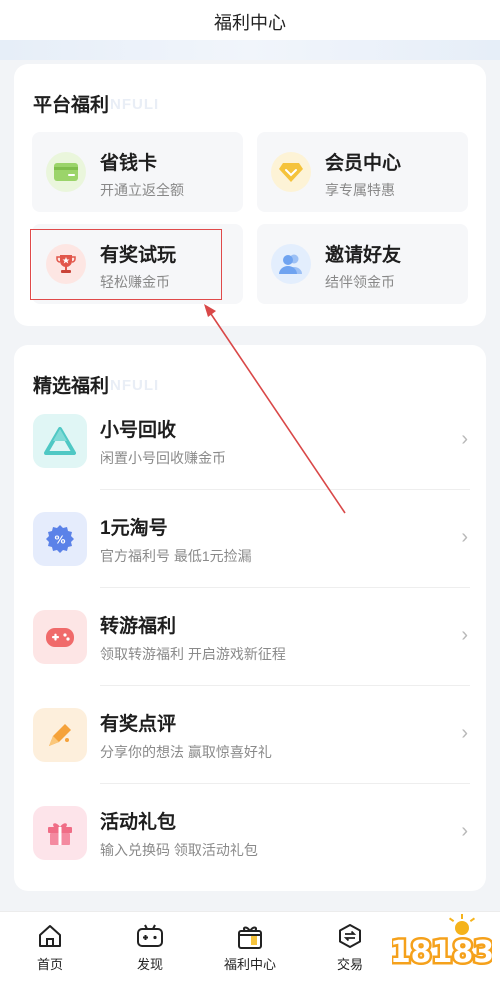 The image size is (500, 981). What do you see at coordinates (291, 172) in the screenshot?
I see `diamond-icon` at bounding box center [291, 172].